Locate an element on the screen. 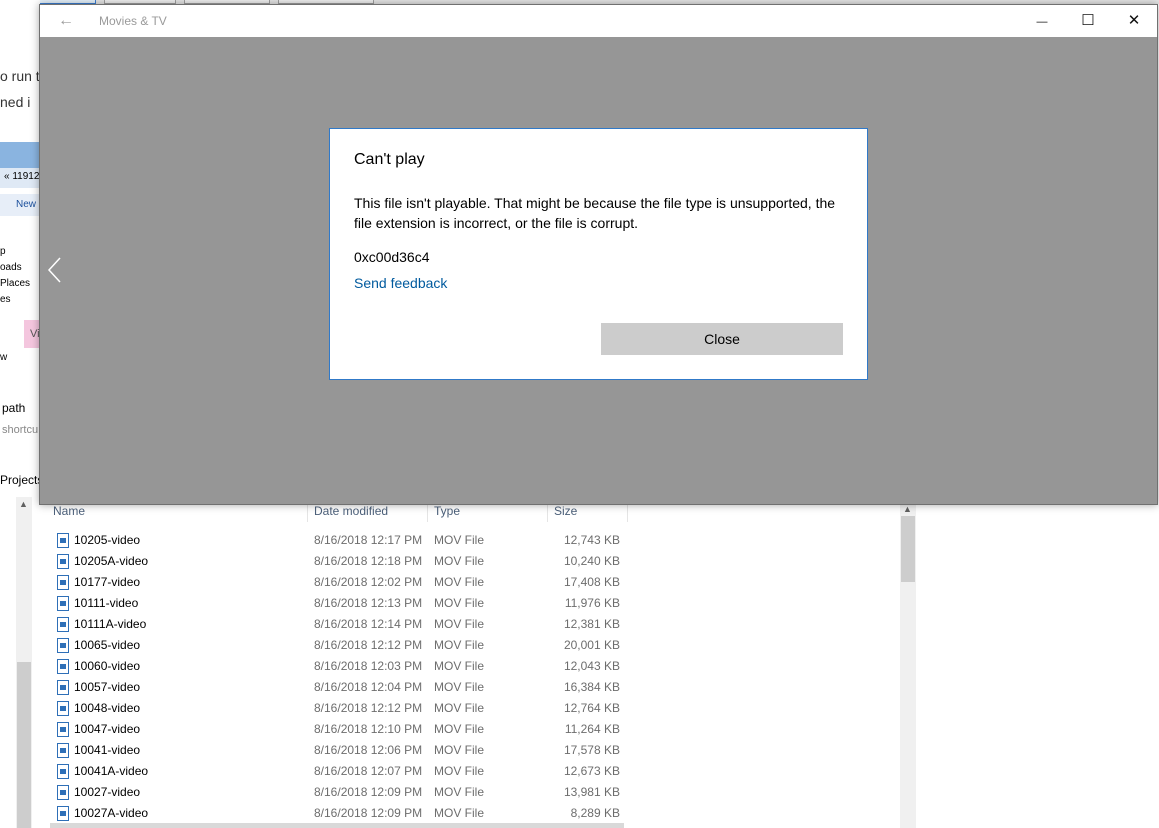 The height and width of the screenshot is (828, 1159). file-name: 10060-video is located at coordinates (107, 666).